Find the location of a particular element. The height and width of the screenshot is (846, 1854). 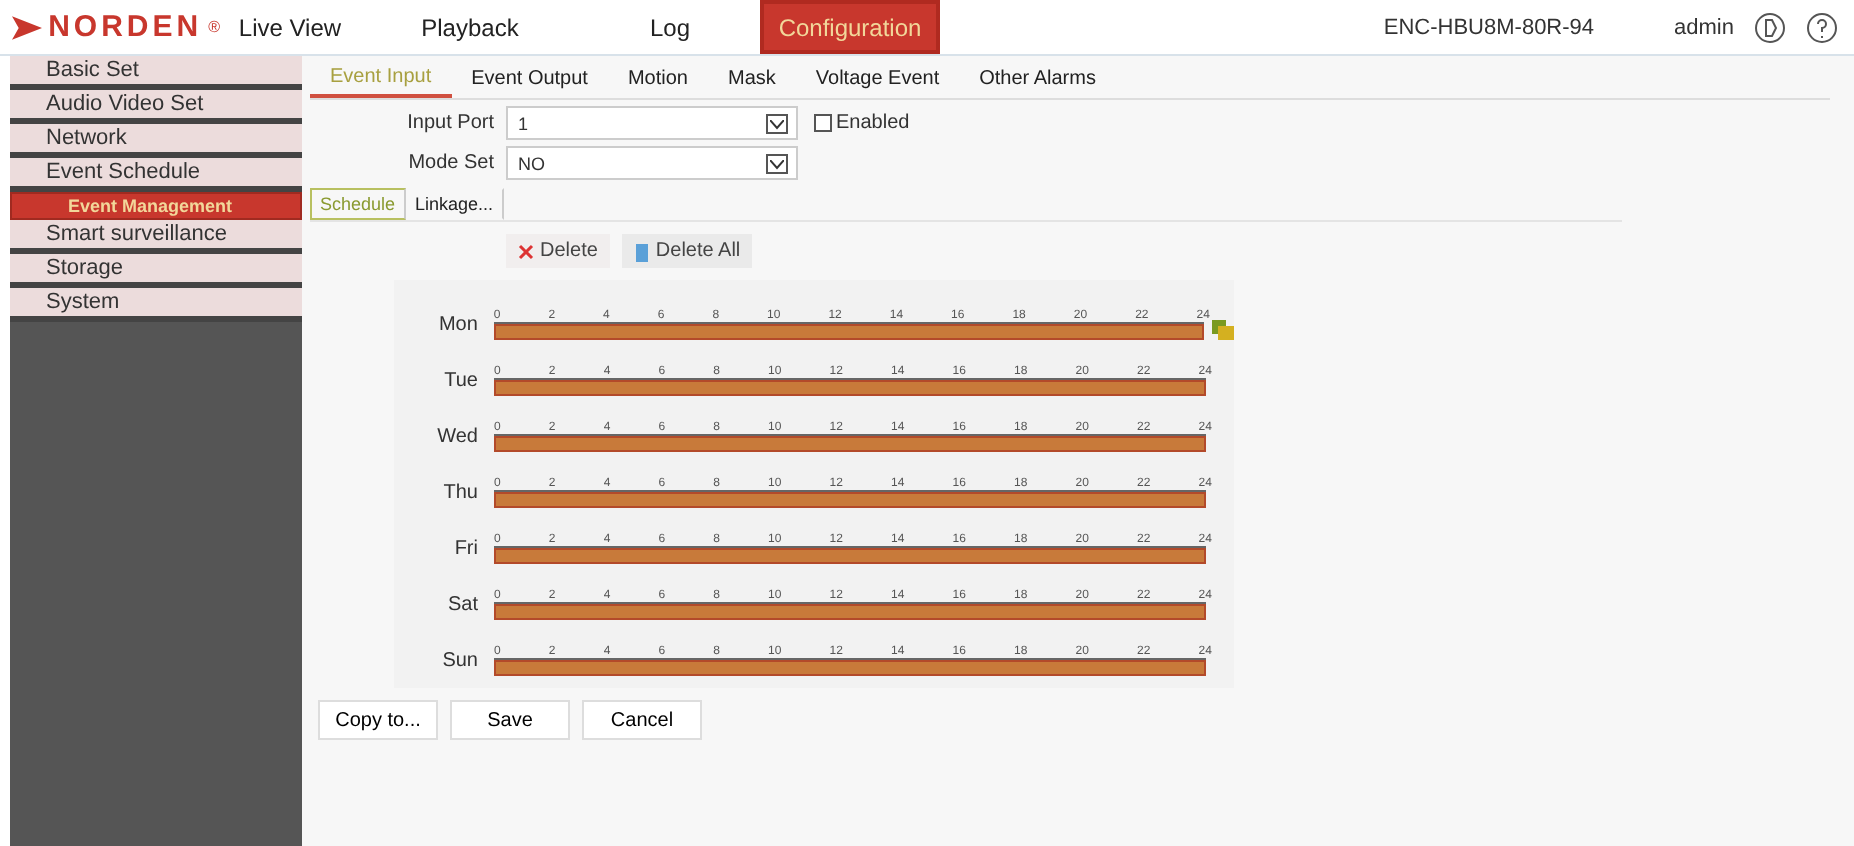

nav-tab: Playback is located at coordinates (470, 27).